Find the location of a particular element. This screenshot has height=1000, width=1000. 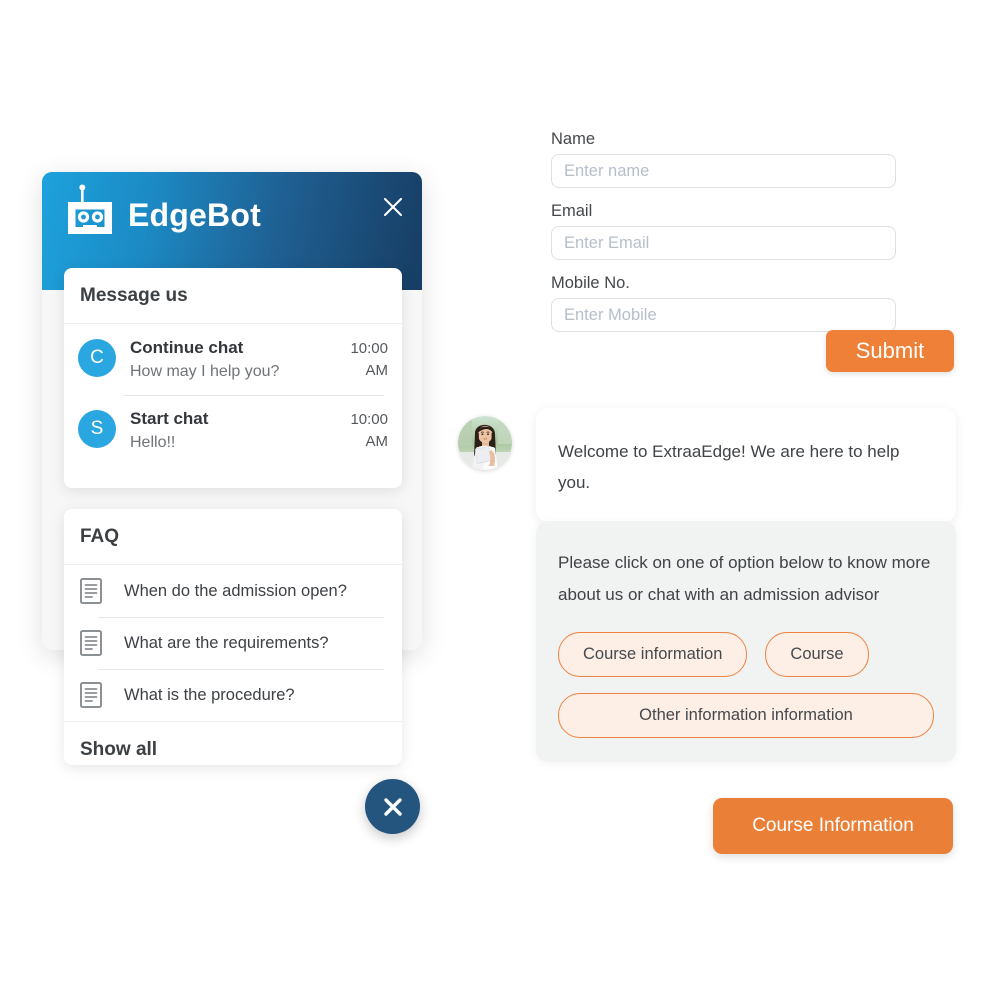

avatar: C is located at coordinates (97, 357).